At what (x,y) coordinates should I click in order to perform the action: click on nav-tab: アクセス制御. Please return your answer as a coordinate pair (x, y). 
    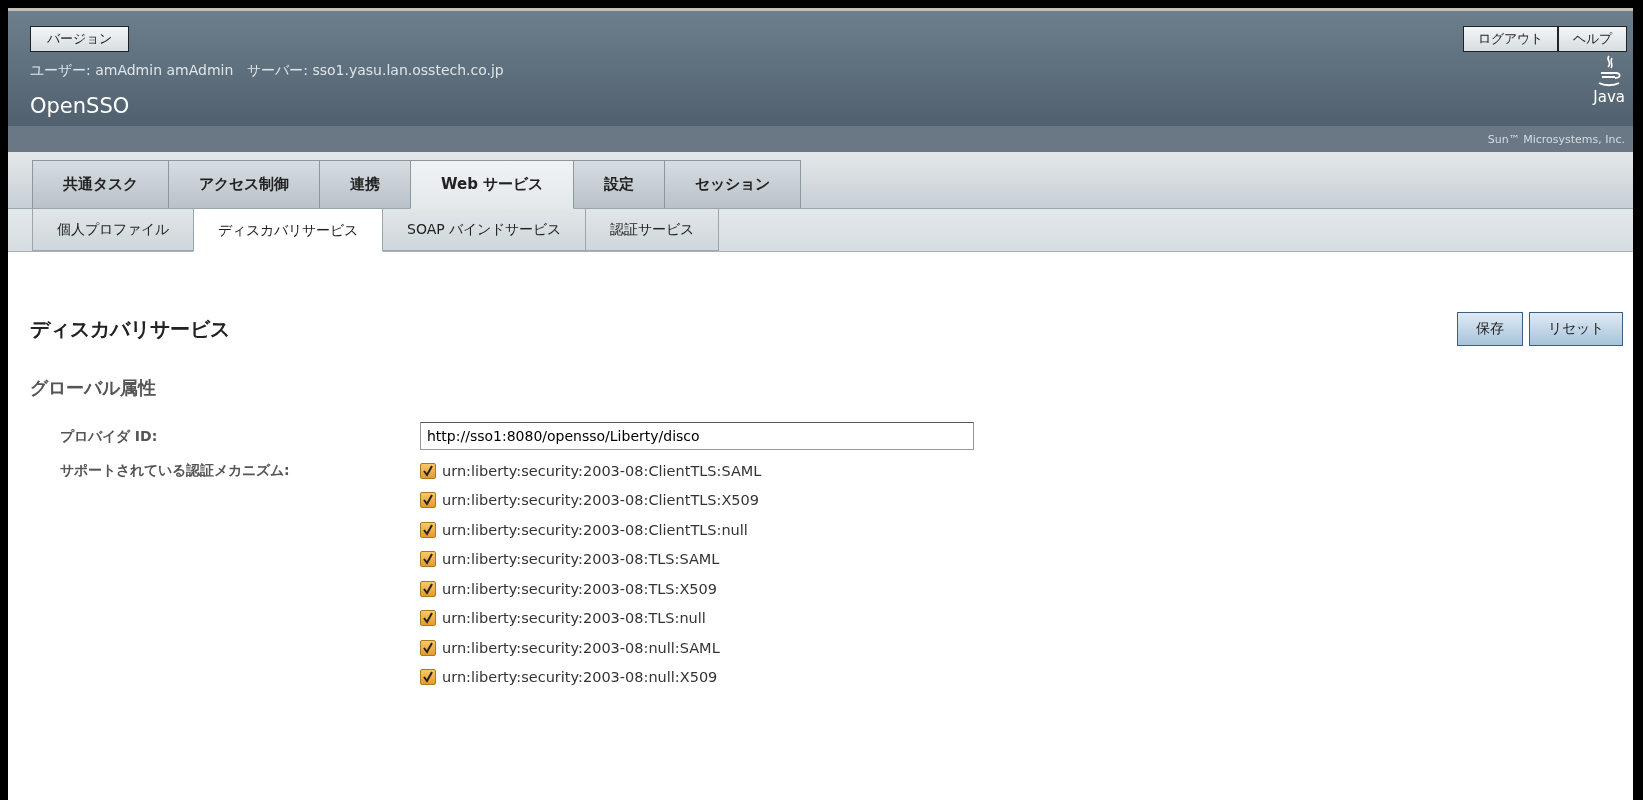
    Looking at the image, I should click on (244, 184).